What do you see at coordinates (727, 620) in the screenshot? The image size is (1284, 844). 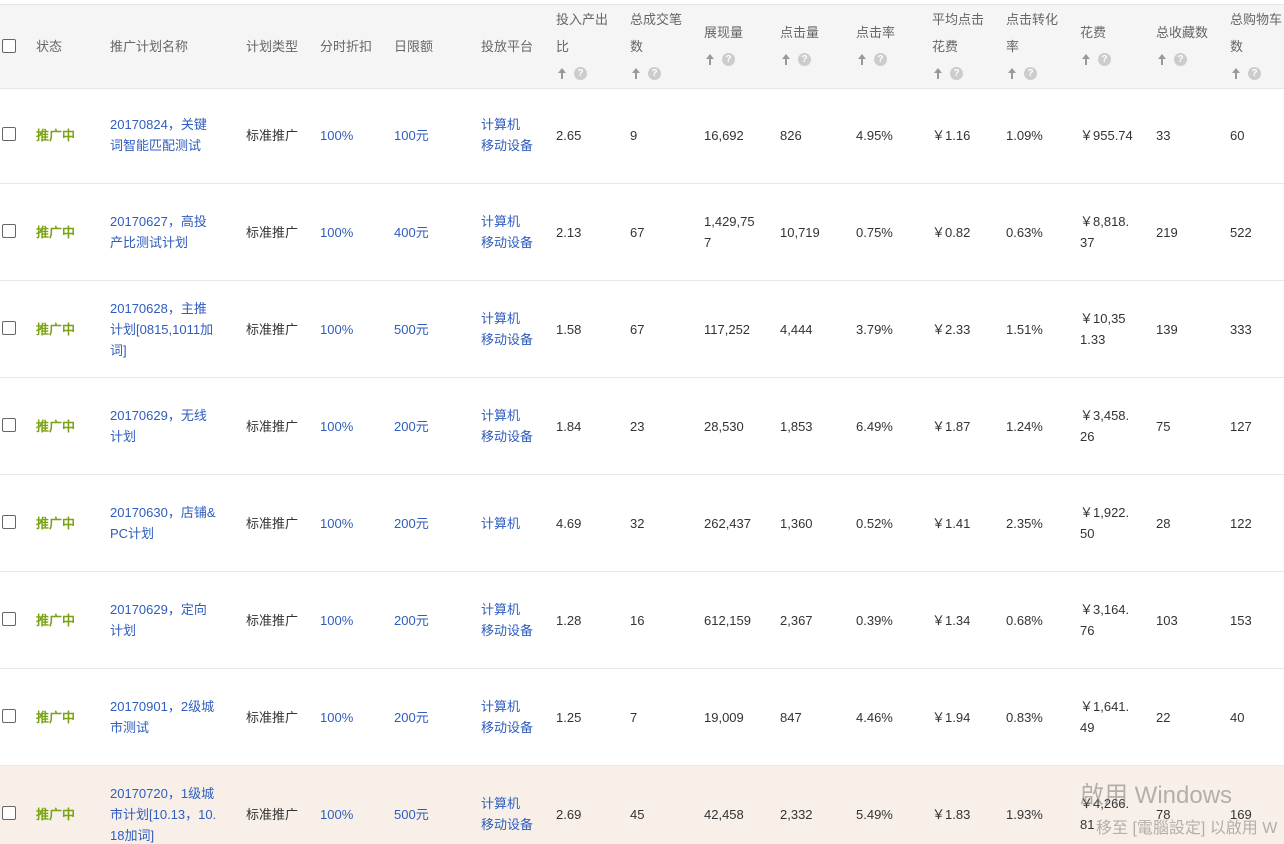 I see `impressions-value-cell: 612,159` at bounding box center [727, 620].